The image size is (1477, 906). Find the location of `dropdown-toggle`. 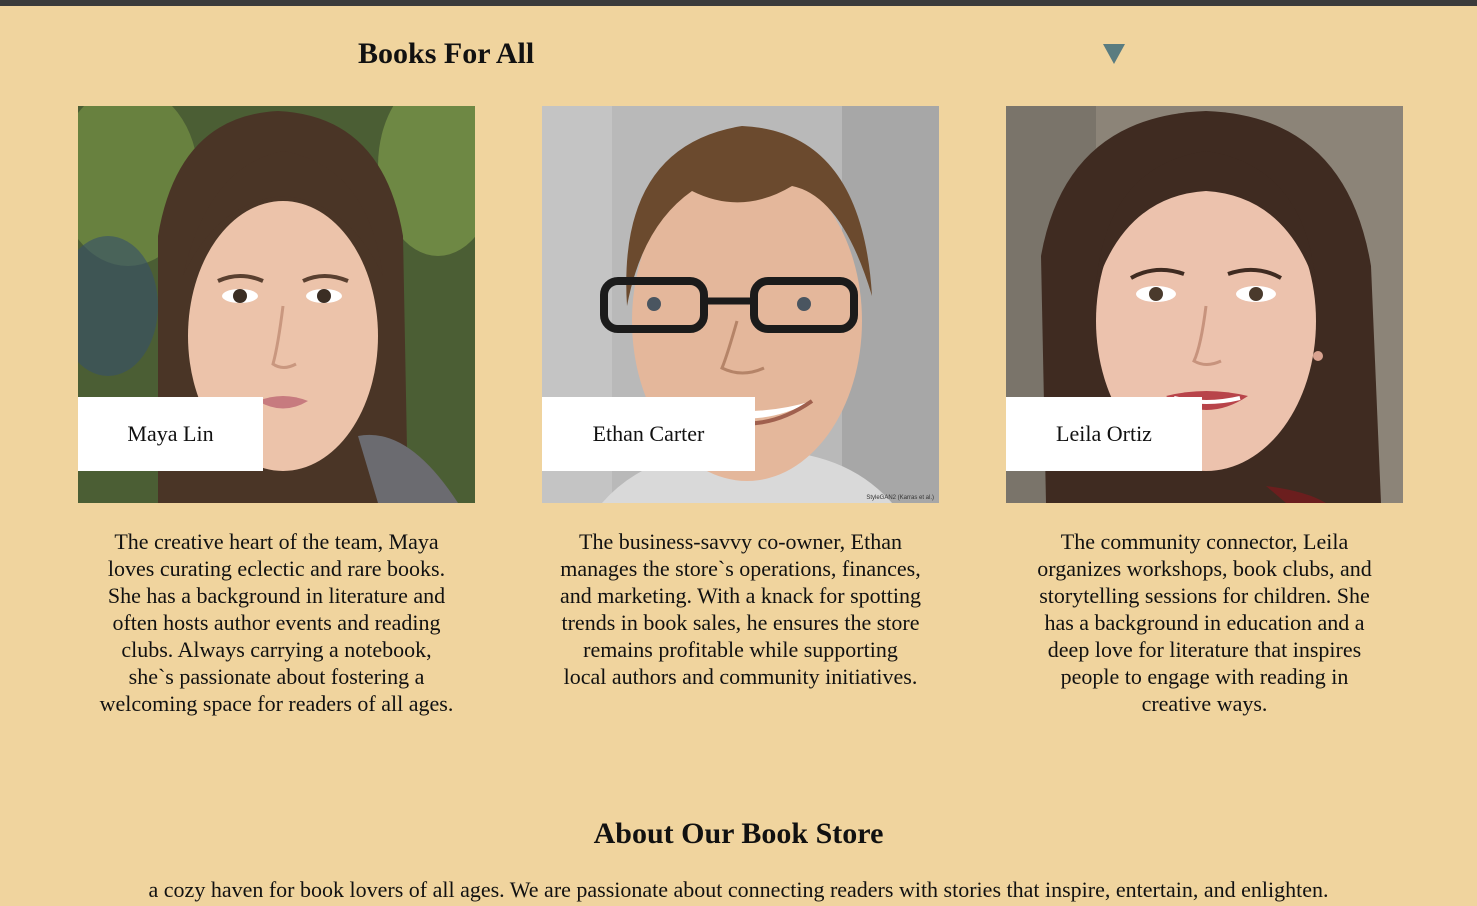

dropdown-toggle is located at coordinates (1114, 54).